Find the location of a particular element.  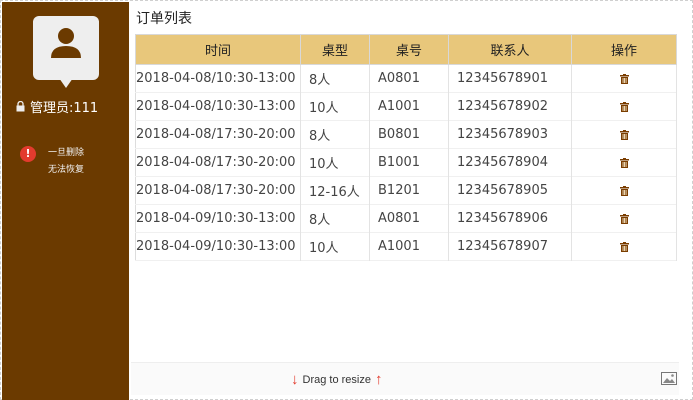

page-title: 订单列表 is located at coordinates (164, 19).